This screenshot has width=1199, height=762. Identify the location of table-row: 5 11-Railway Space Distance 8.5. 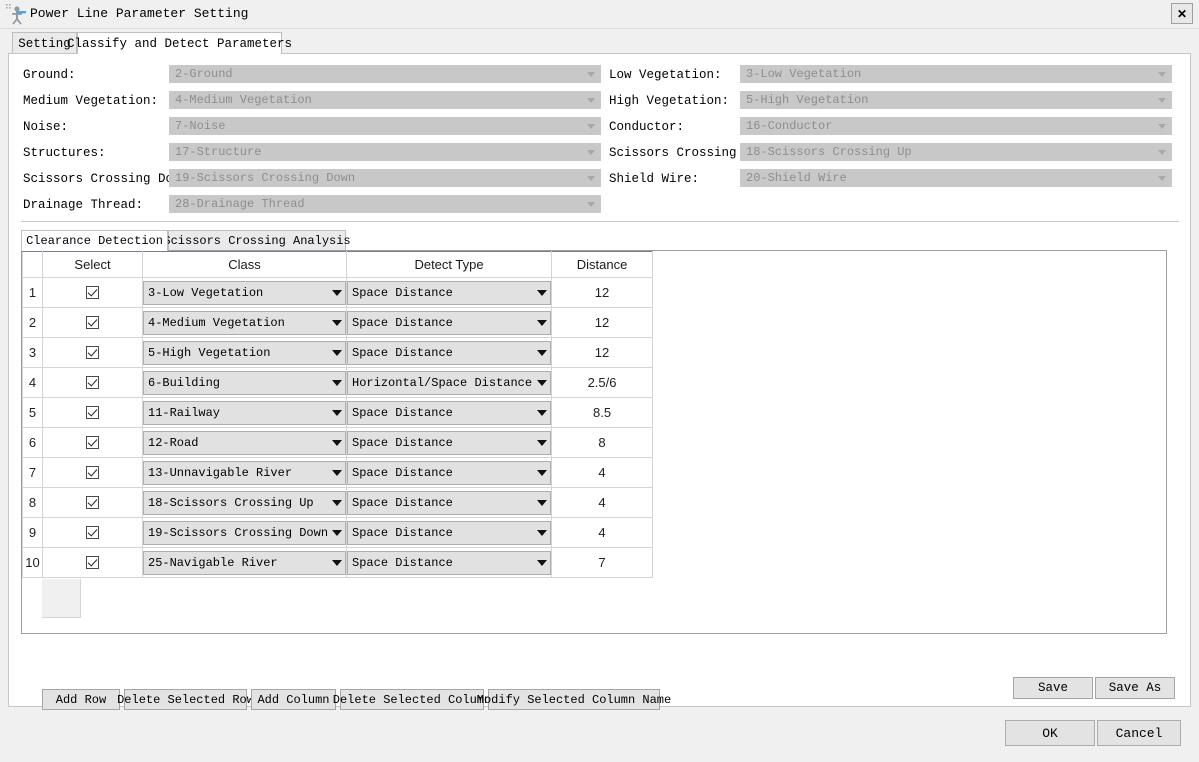
(338, 412).